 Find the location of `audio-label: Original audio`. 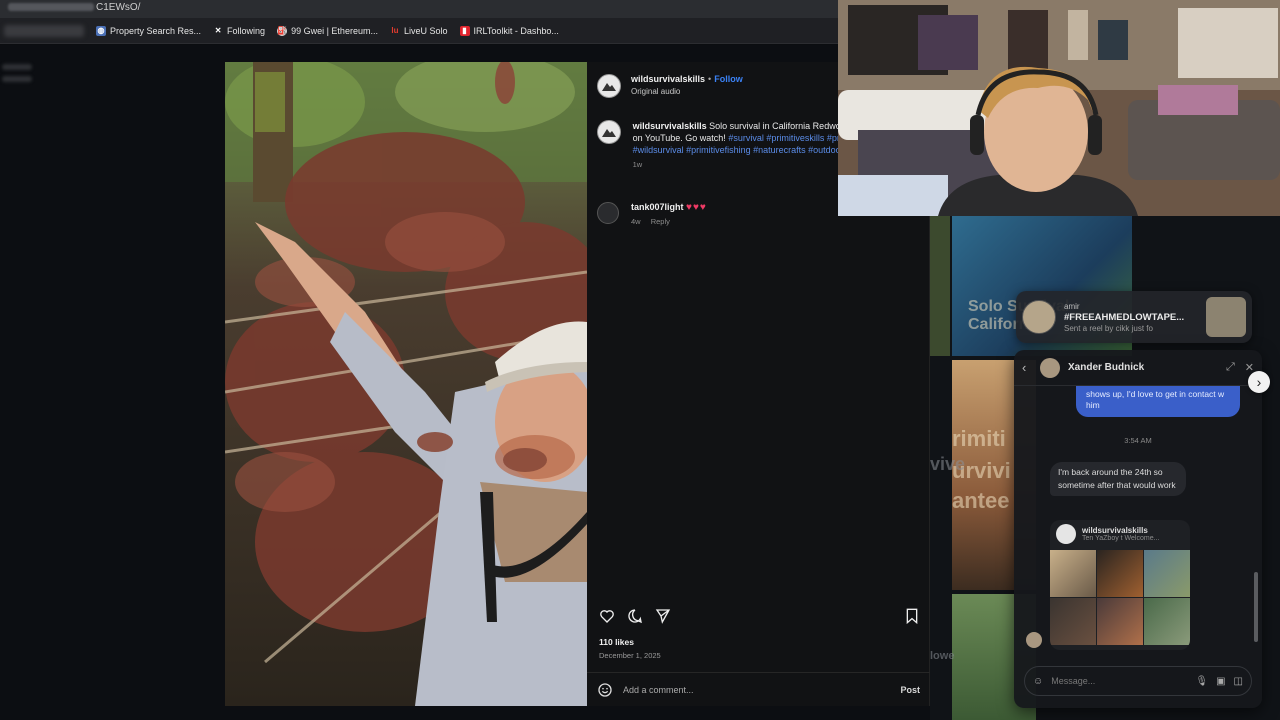

audio-label: Original audio is located at coordinates (687, 91).